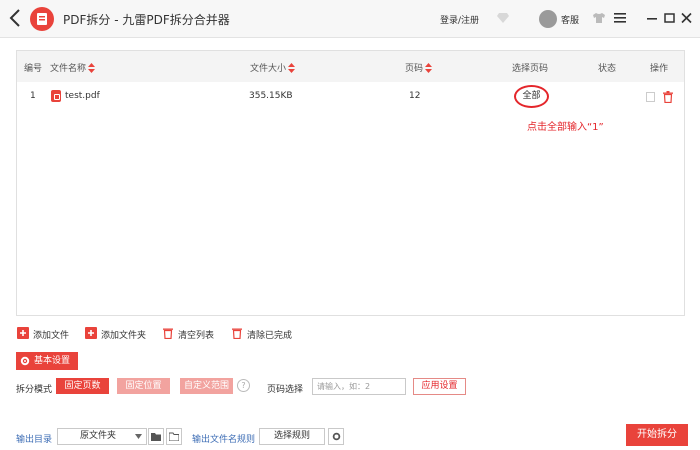 Image resolution: width=700 pixels, height=450 pixels. I want to click on page-select-input, so click(359, 386).